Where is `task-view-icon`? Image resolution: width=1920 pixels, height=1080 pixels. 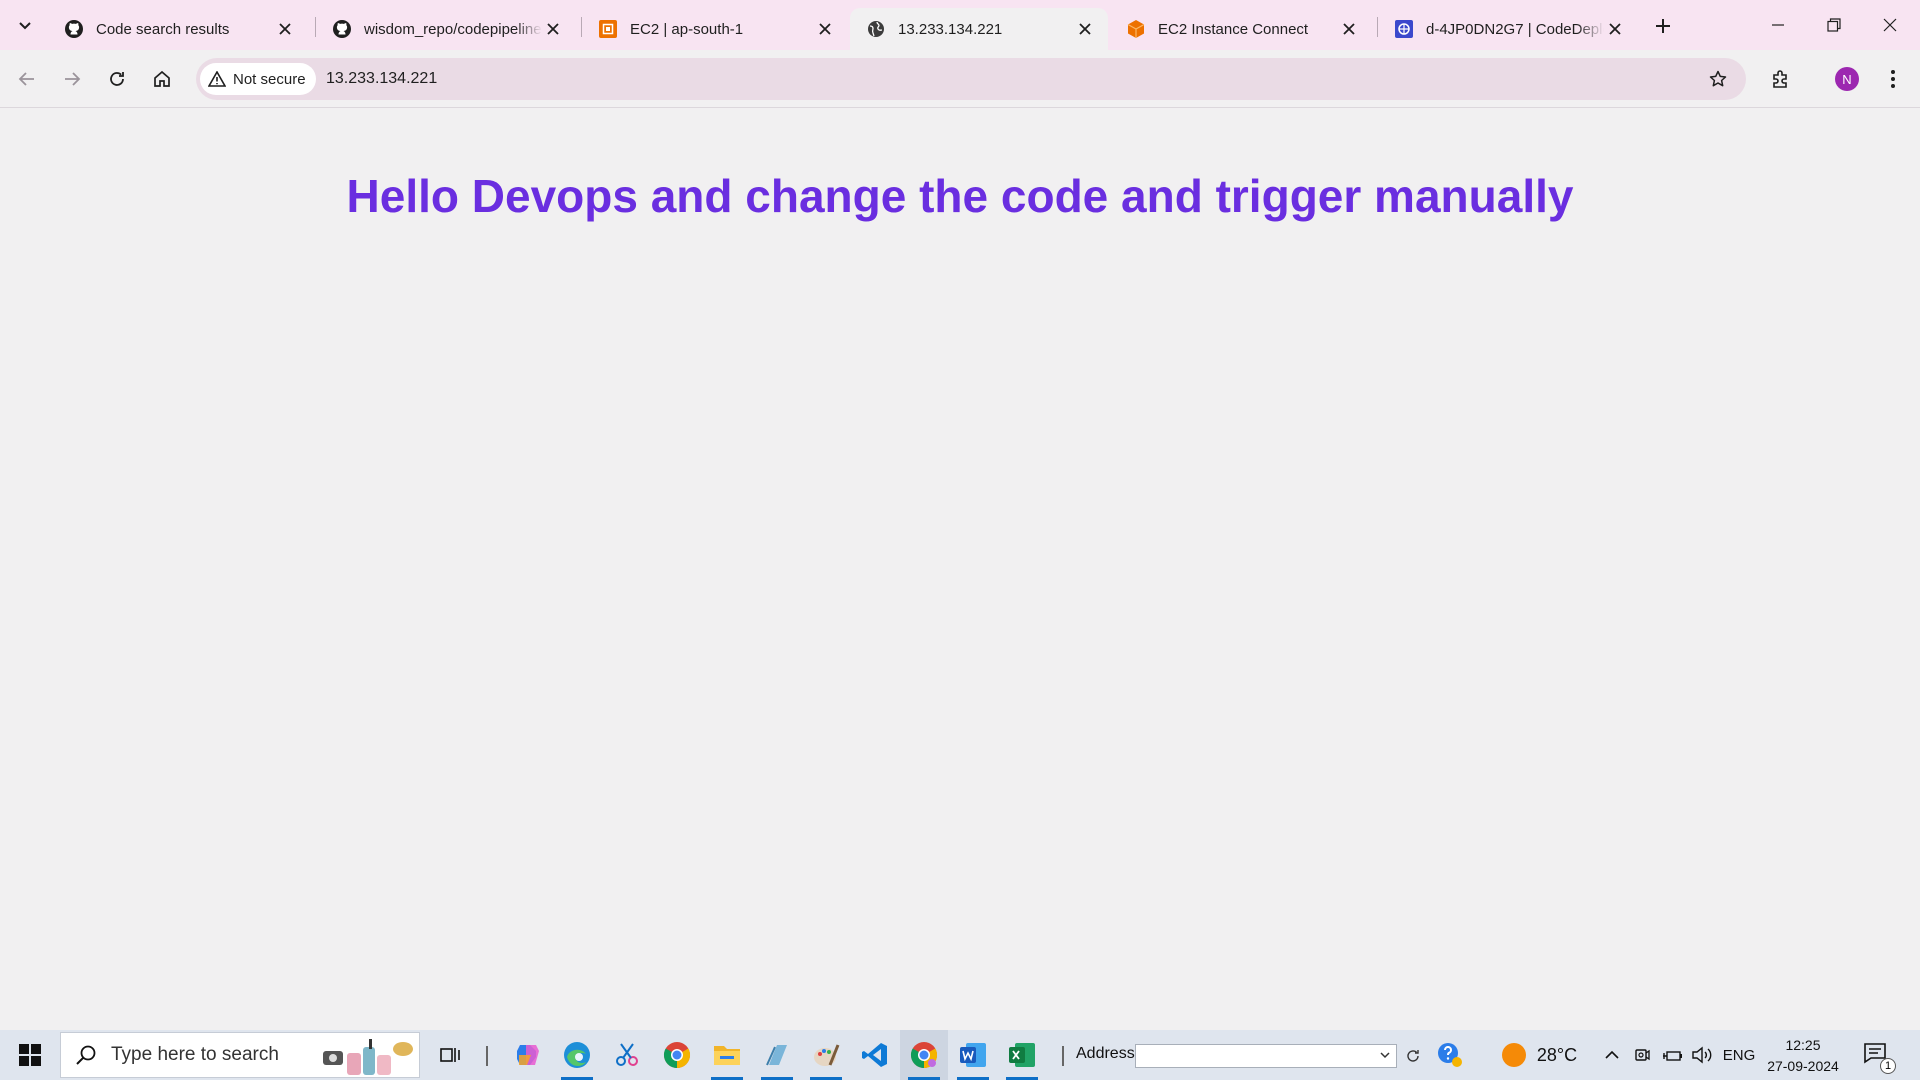
task-view-icon is located at coordinates (450, 1055).